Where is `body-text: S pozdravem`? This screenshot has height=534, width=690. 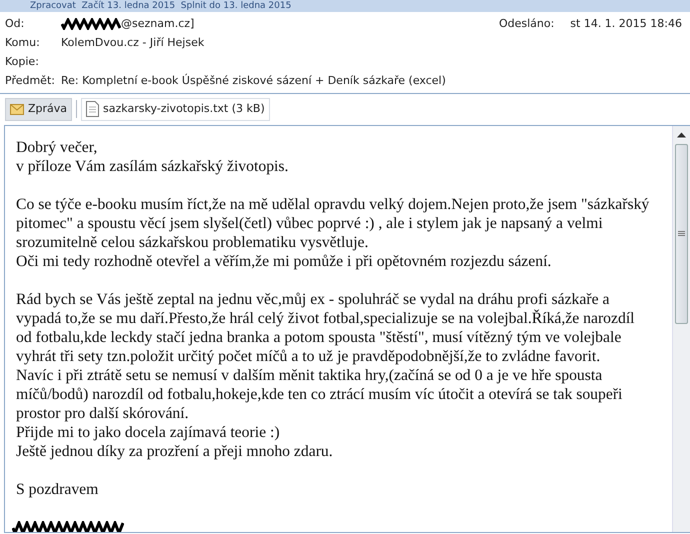
body-text: S pozdravem is located at coordinates (58, 489).